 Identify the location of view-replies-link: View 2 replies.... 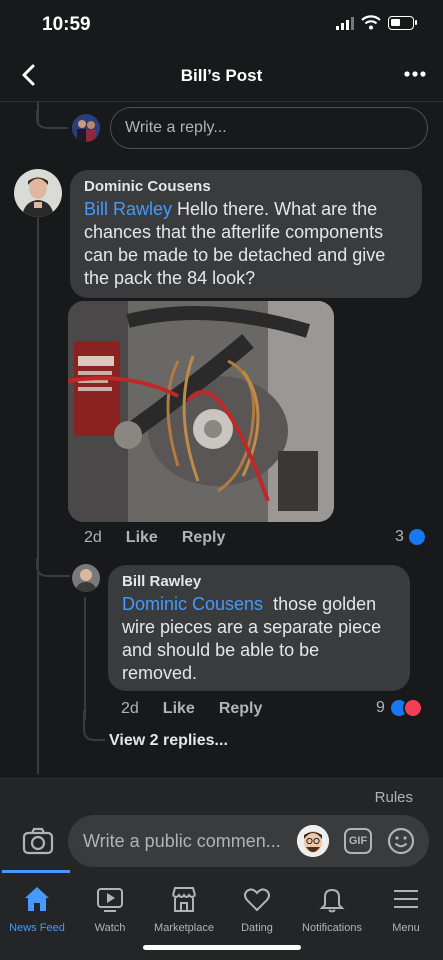
(168, 741).